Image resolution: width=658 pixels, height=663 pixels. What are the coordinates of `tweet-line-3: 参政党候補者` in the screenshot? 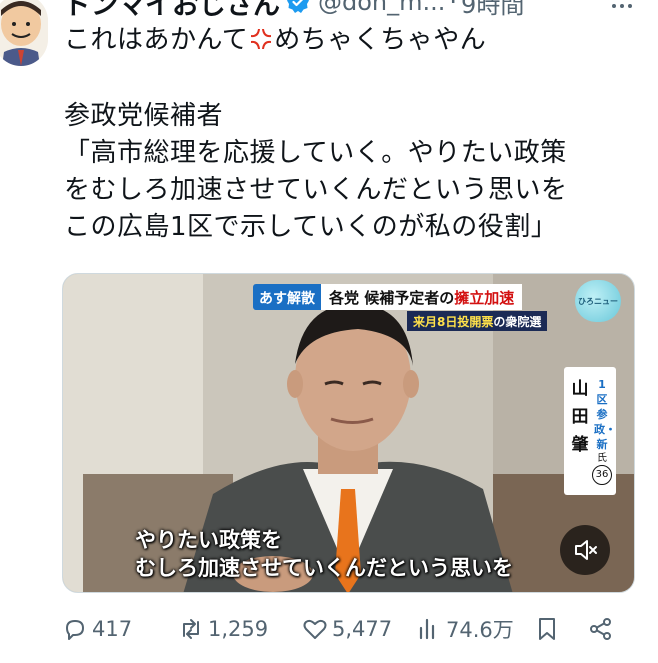 It's located at (144, 116).